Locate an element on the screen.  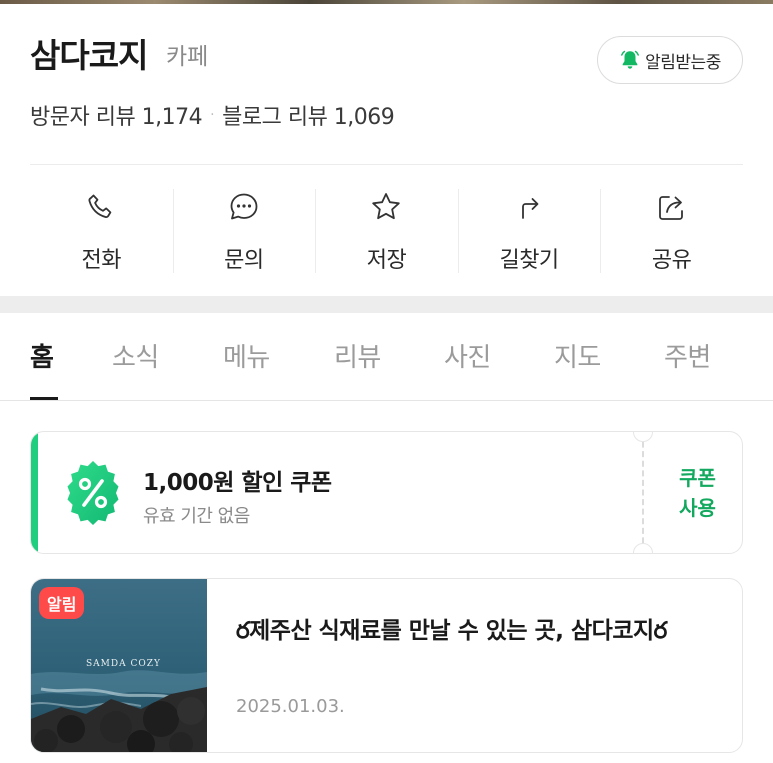
tab-news: 소식 is located at coordinates (135, 355).